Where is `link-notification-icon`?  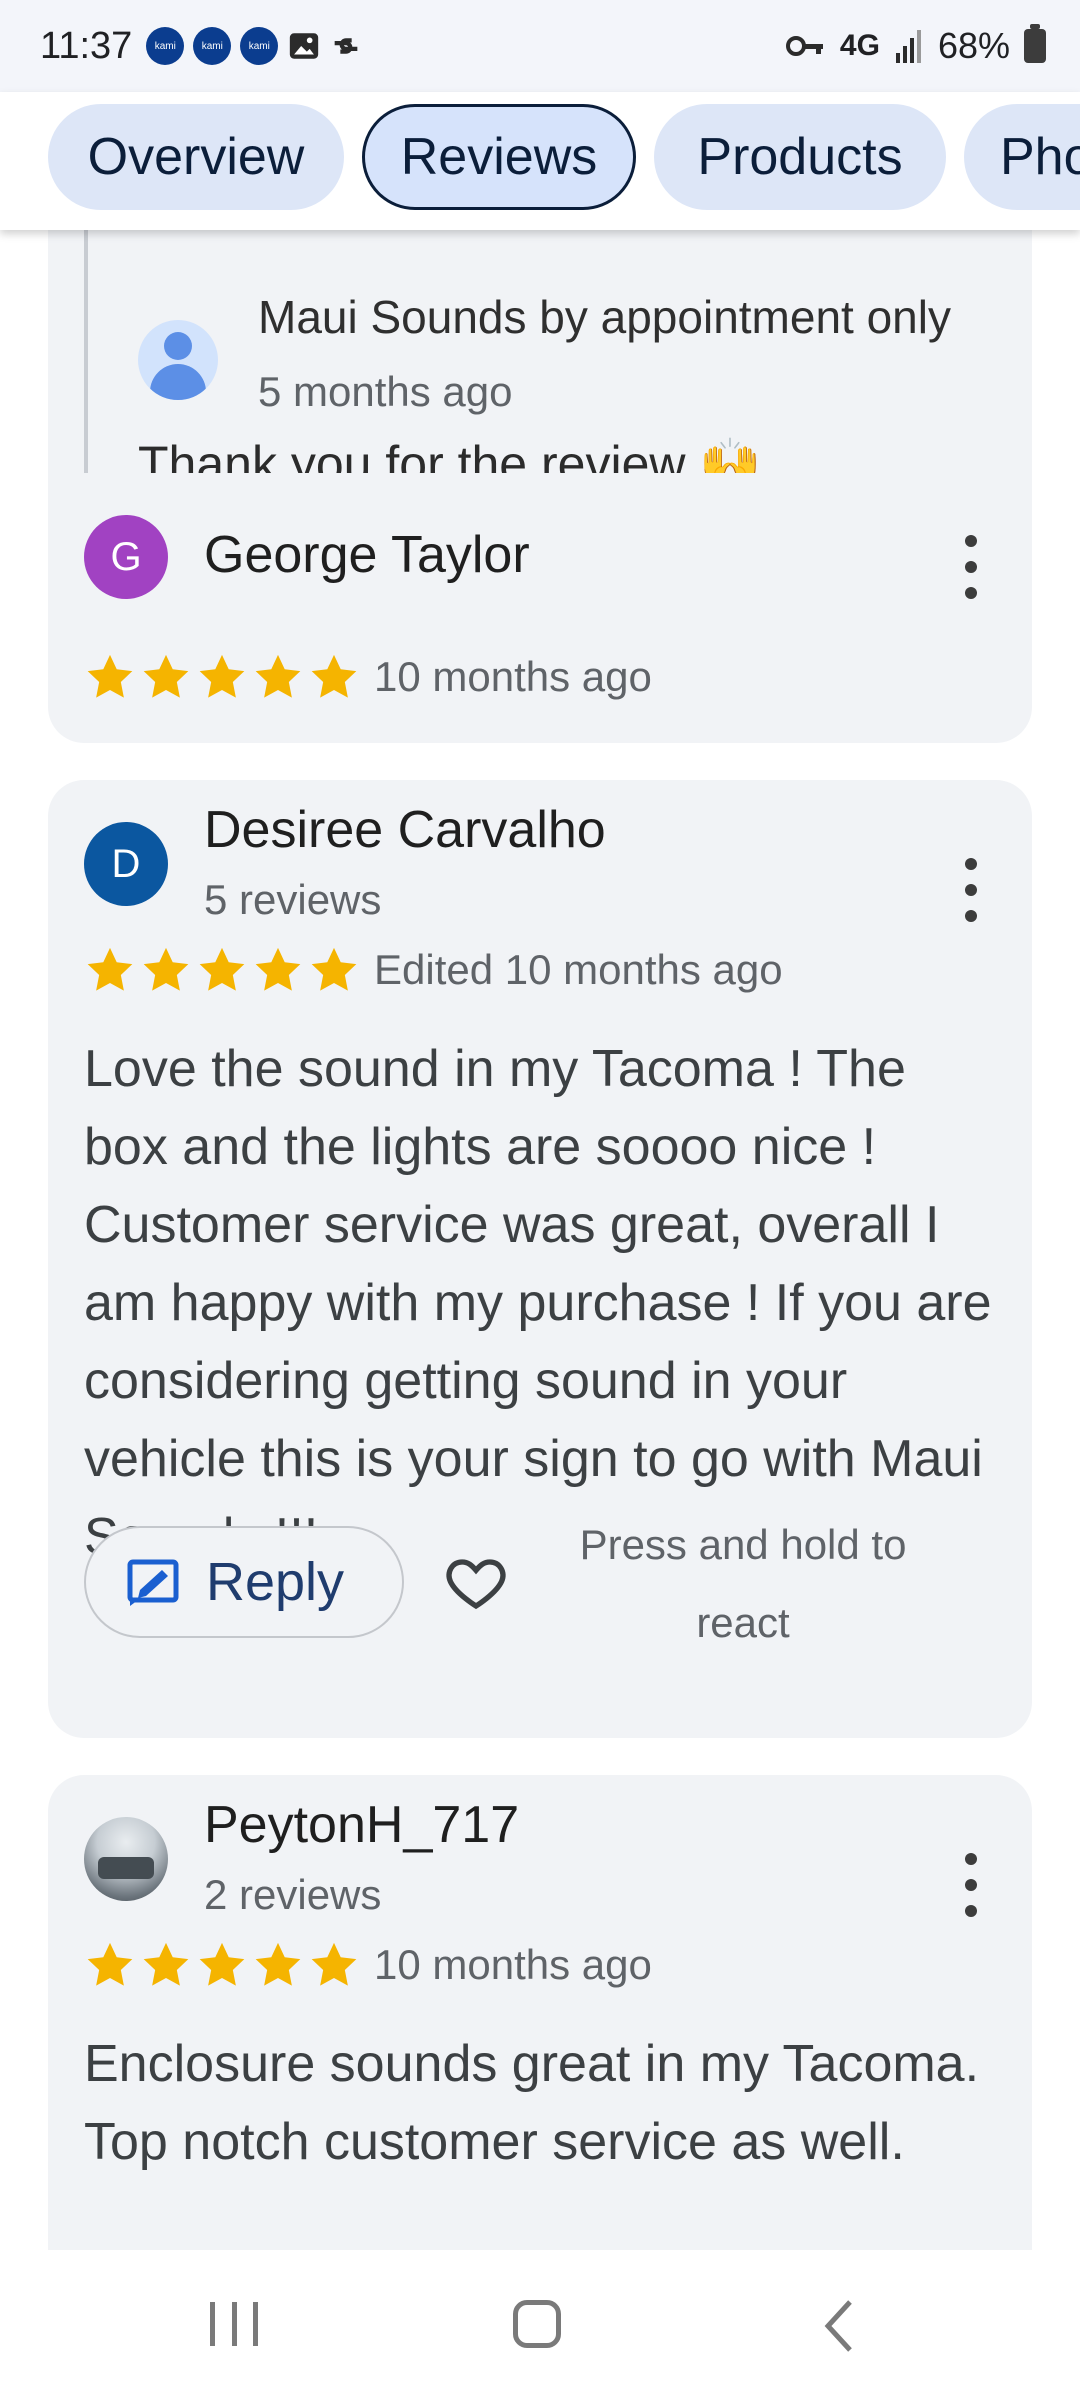
link-notification-icon is located at coordinates (346, 46).